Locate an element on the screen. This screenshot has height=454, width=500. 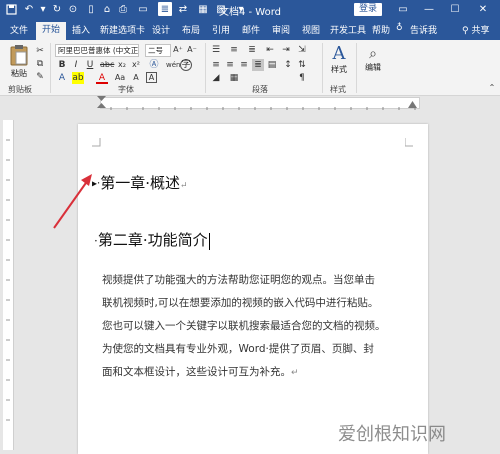
person-icon: ⚲ is located at coordinates (465, 31).